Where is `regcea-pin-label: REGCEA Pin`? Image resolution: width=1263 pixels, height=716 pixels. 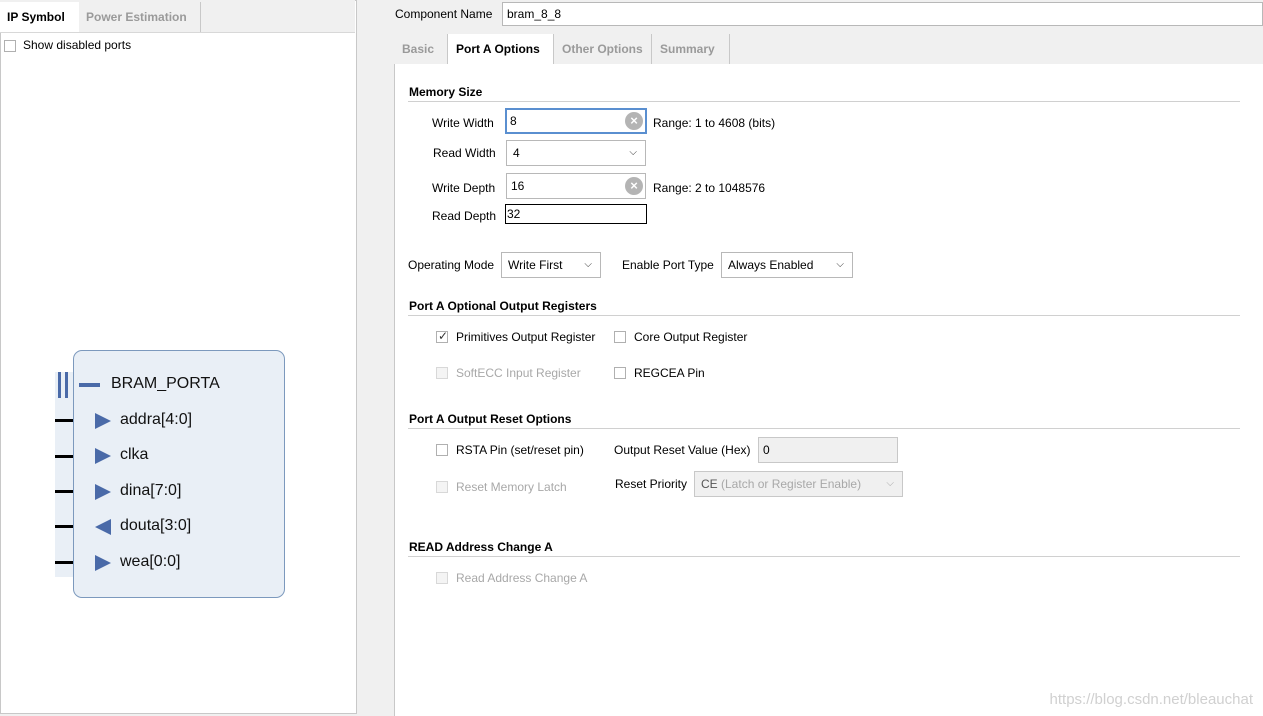
regcea-pin-label: REGCEA Pin is located at coordinates (669, 373).